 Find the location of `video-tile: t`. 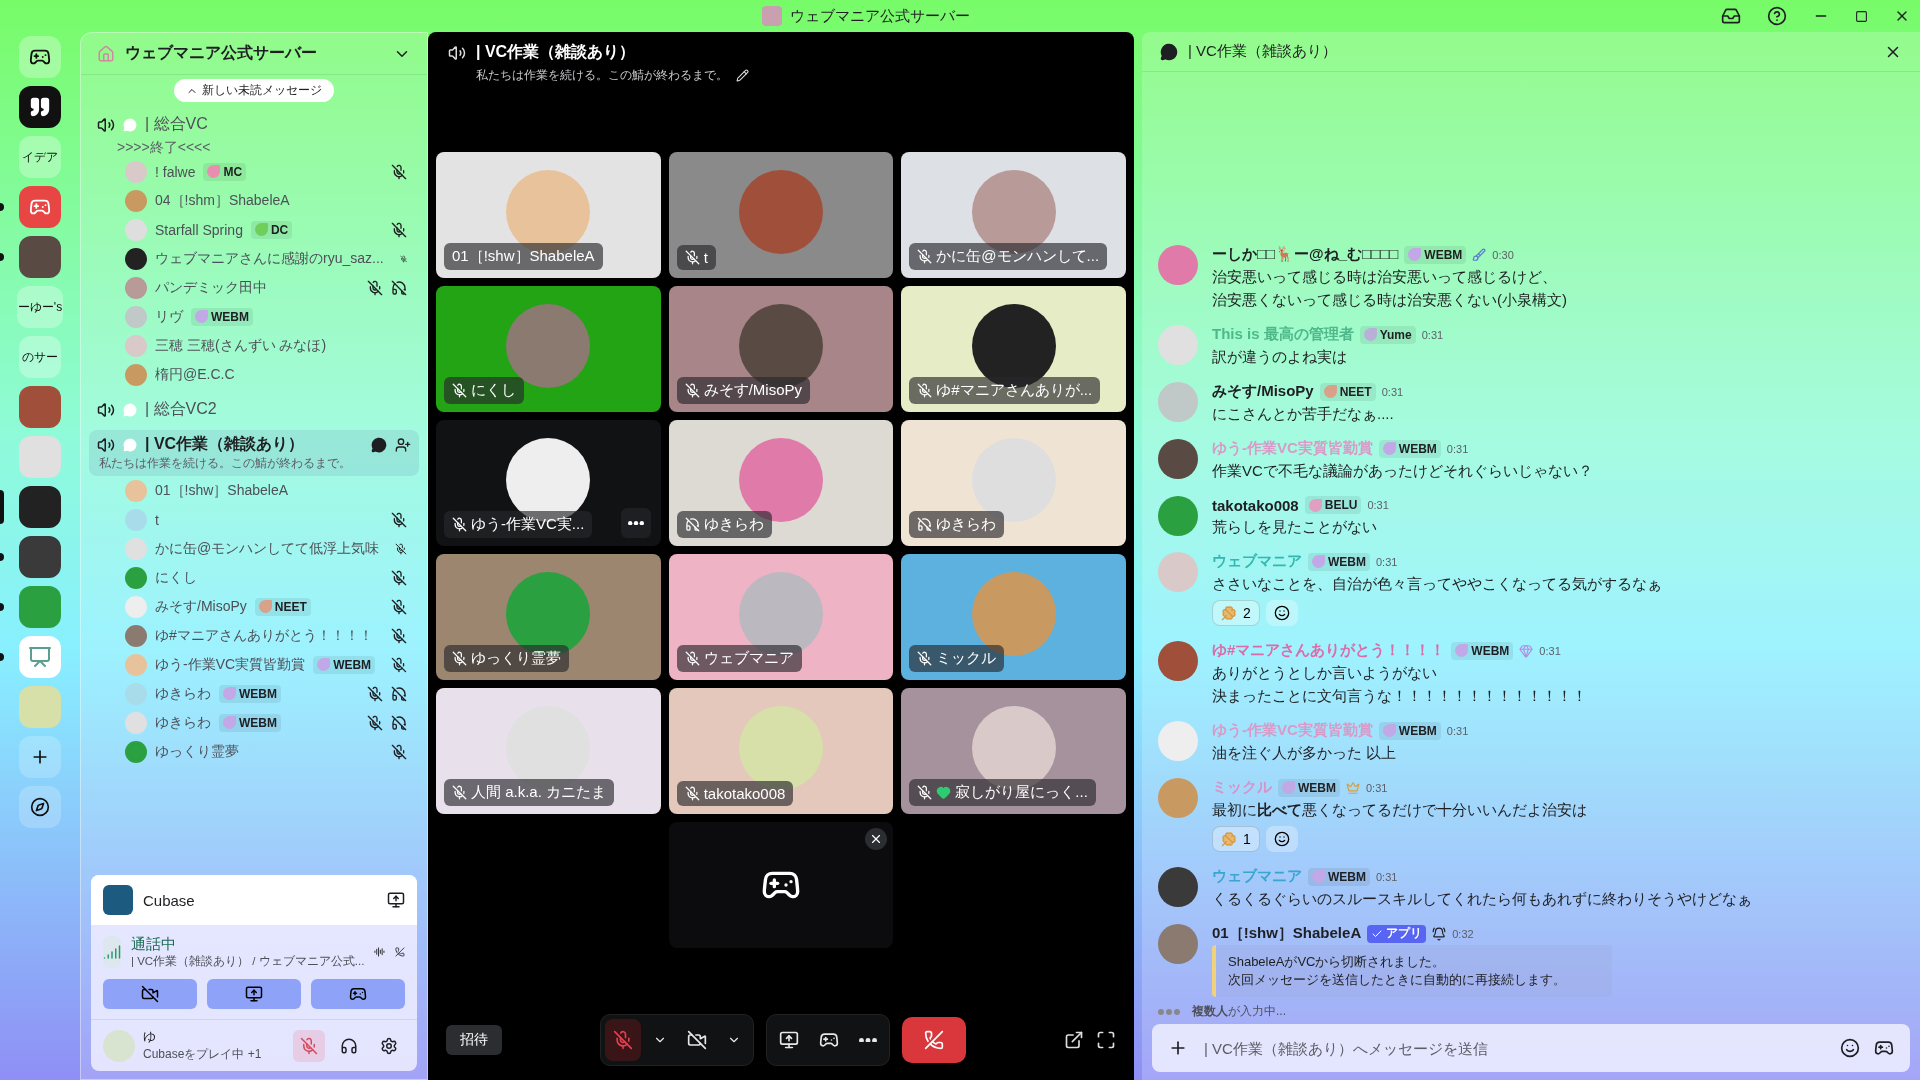

video-tile: t is located at coordinates (781, 215).